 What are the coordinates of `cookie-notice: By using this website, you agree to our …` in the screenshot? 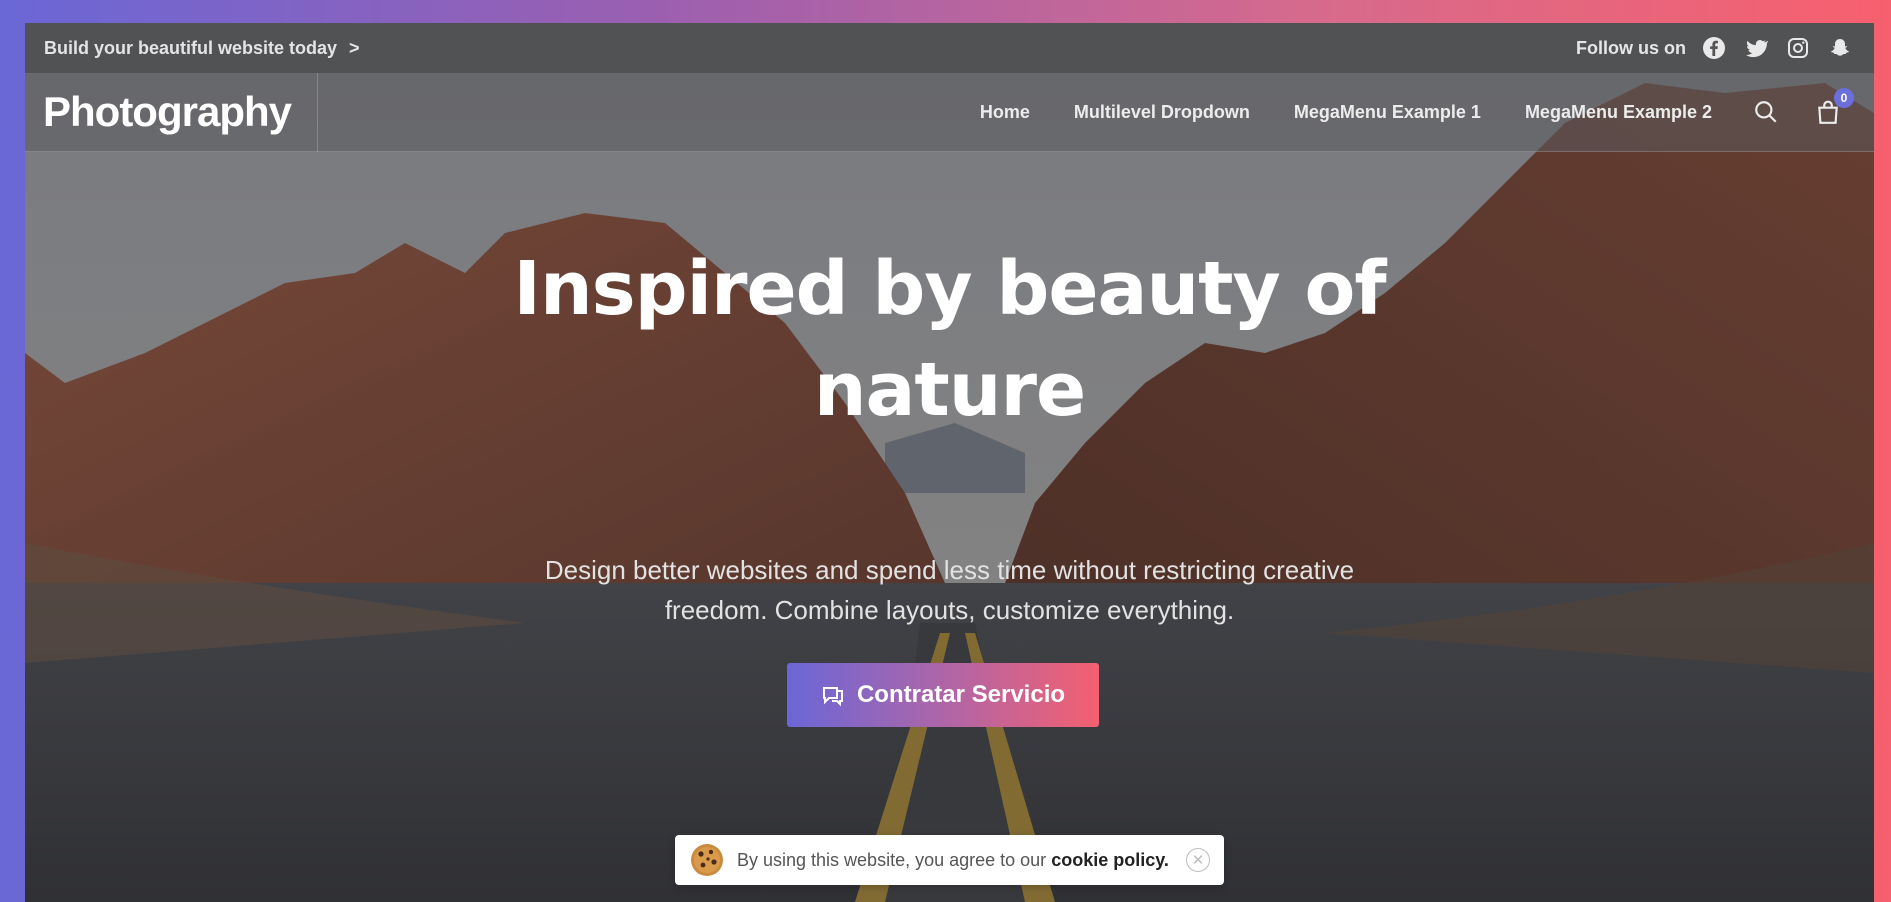 It's located at (949, 860).